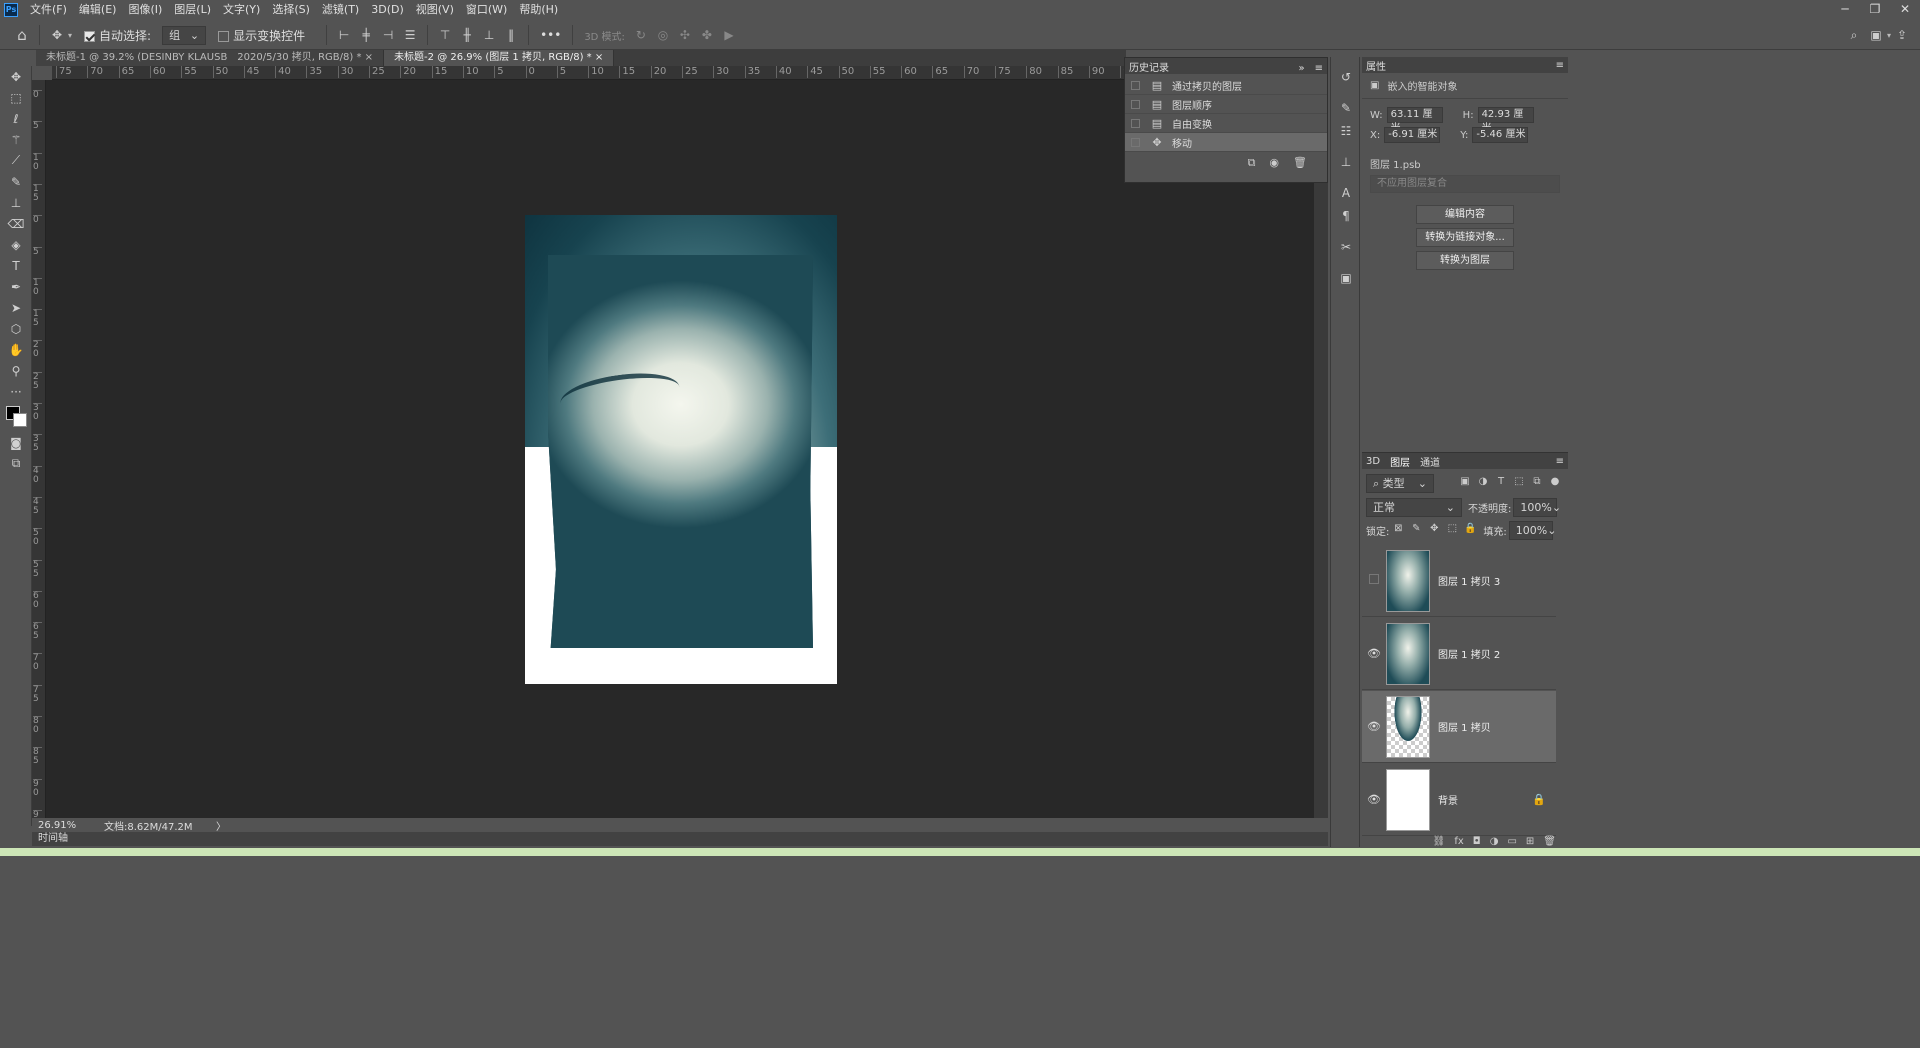  Describe the element at coordinates (16, 223) in the screenshot. I see `eraser-tool-icon: ⌫` at that location.